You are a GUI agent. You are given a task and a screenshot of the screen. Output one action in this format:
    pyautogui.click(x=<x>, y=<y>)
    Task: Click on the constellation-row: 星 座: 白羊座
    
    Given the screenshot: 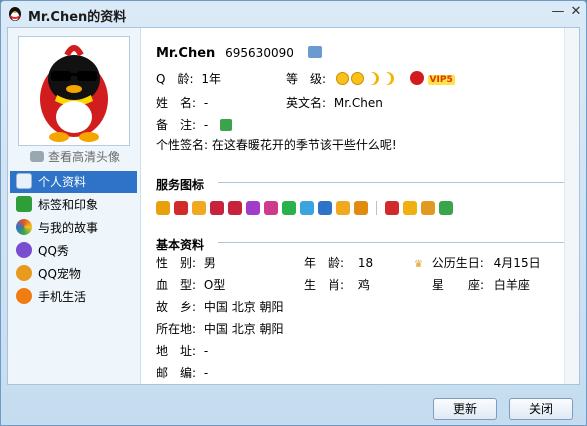 What is the action you would take?
    pyautogui.click(x=481, y=284)
    